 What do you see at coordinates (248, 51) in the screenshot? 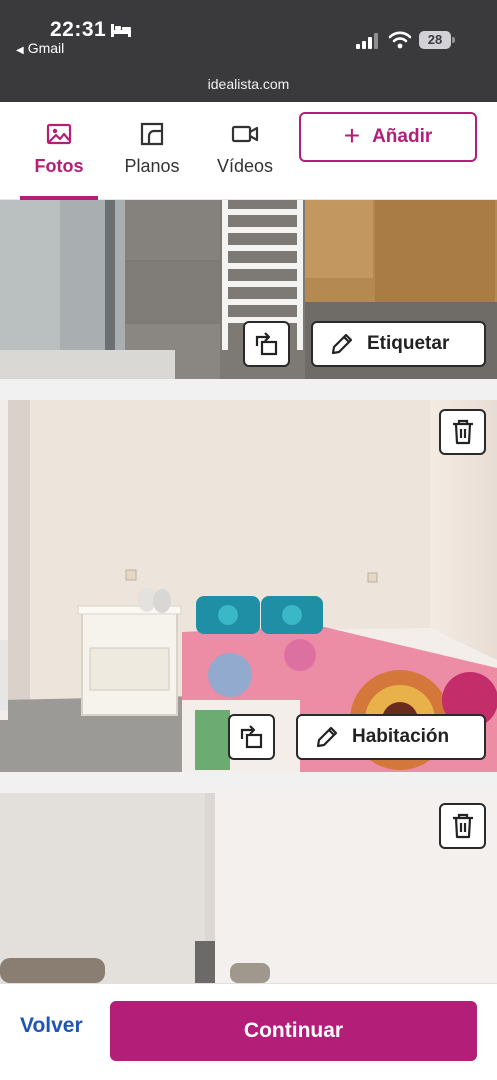
I see `status-bar: 22:31 ◀ Gmail 28 idealista.com` at bounding box center [248, 51].